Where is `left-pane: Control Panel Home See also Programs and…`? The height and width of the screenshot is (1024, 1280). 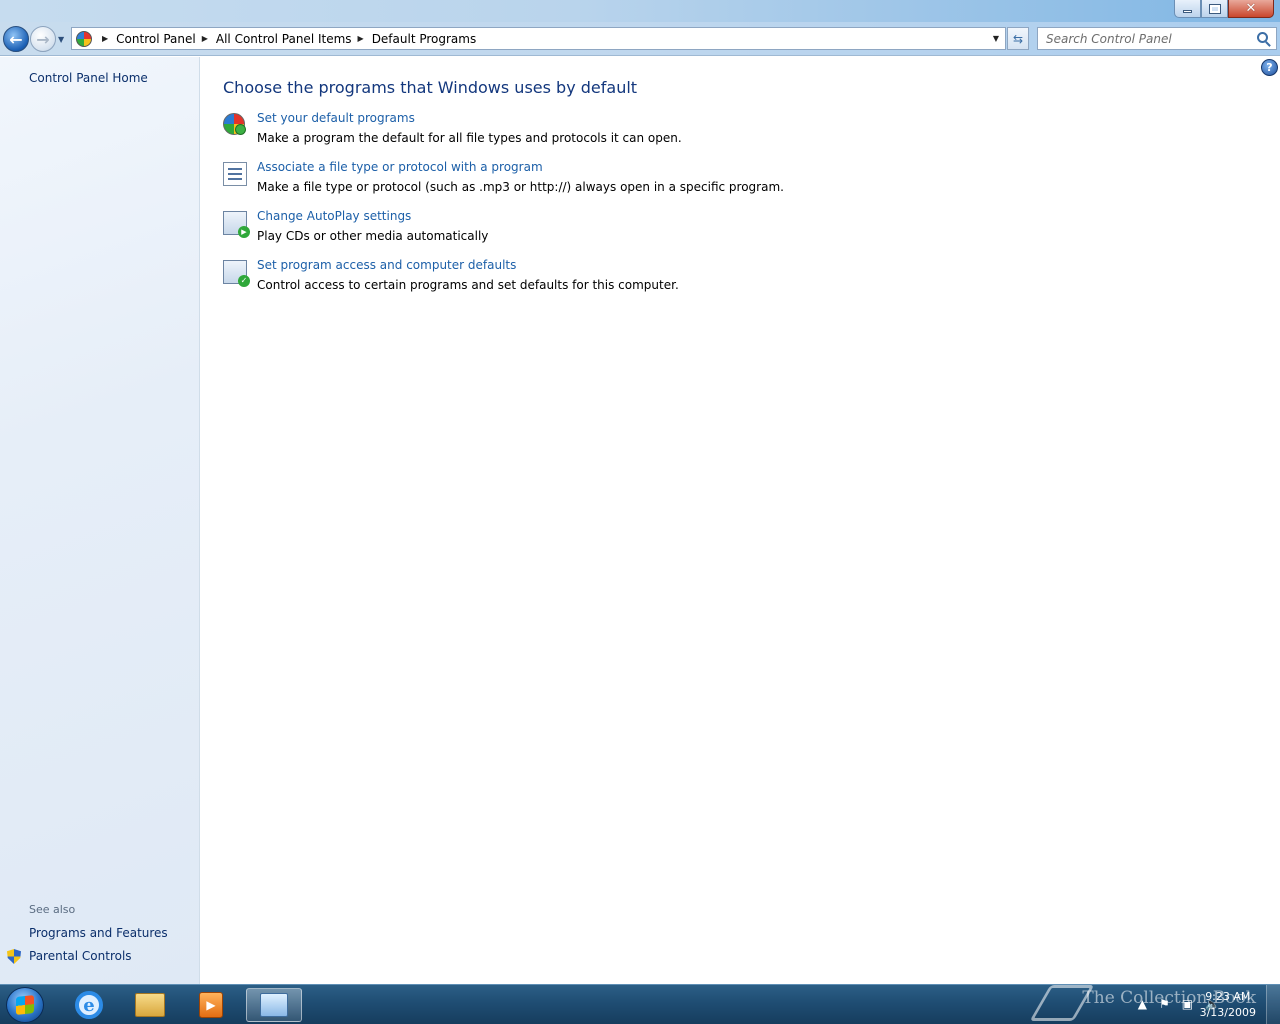
left-pane: Control Panel Home See also Programs and… is located at coordinates (100, 520).